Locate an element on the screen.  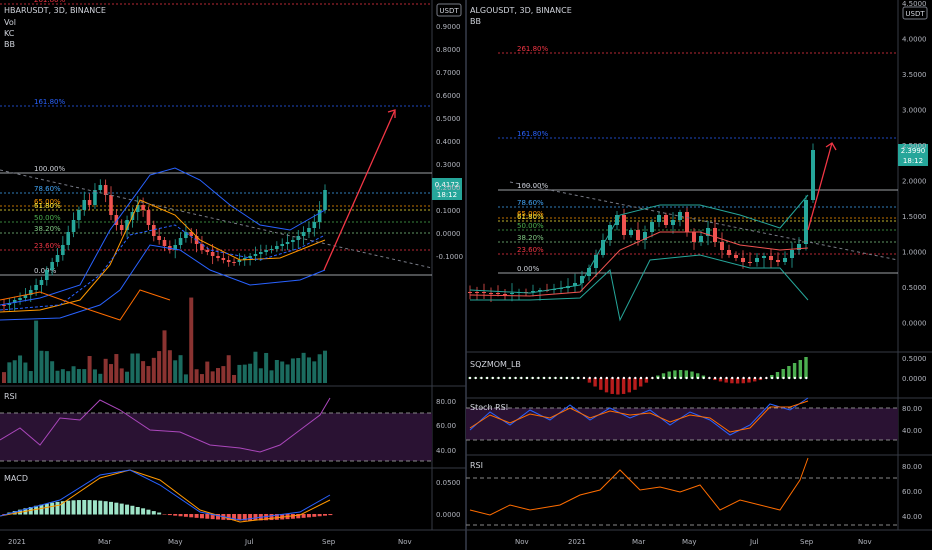
right-currency-label: USDT is located at coordinates (915, 14).